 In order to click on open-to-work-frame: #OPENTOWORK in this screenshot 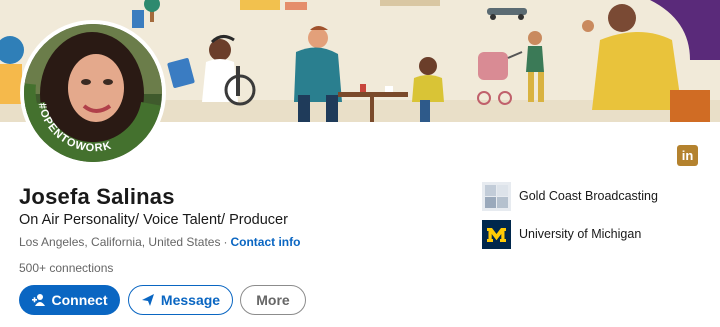, I will do `click(93, 122)`.